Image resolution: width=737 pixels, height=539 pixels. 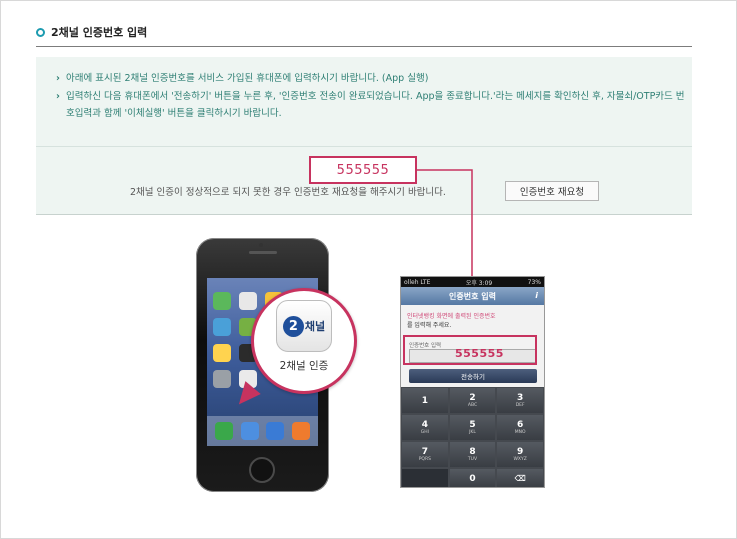 I want to click on screen-desc-line1: 인터넷뱅킹 화면에 출력된 인증번호, so click(x=451, y=316).